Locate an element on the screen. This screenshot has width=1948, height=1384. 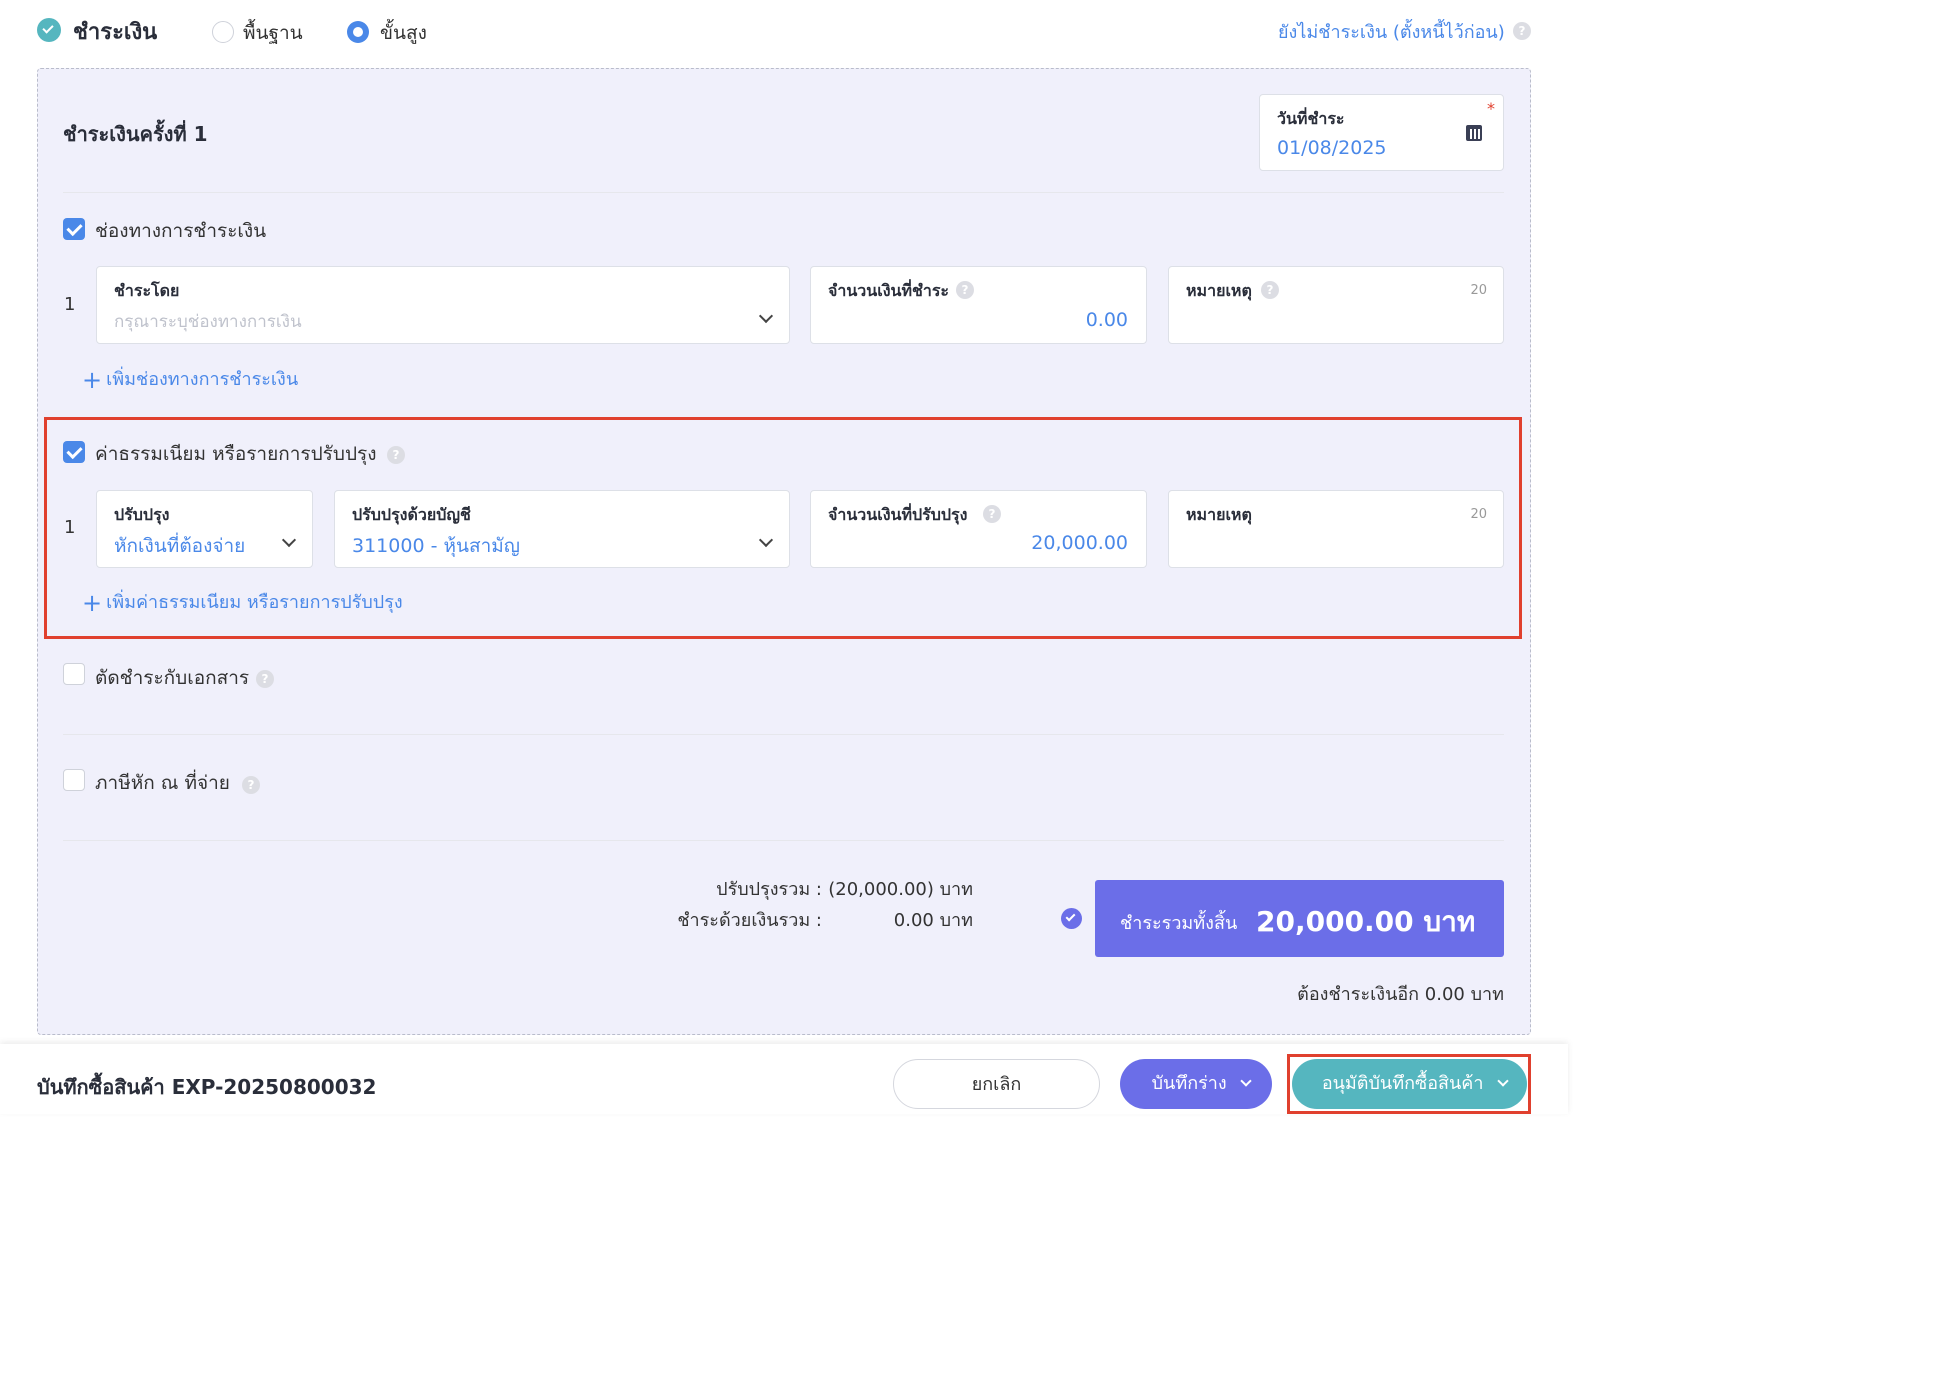
add-payment-channel-link: + เพิ่มช่องทางการชำระเงิน is located at coordinates (190, 379).